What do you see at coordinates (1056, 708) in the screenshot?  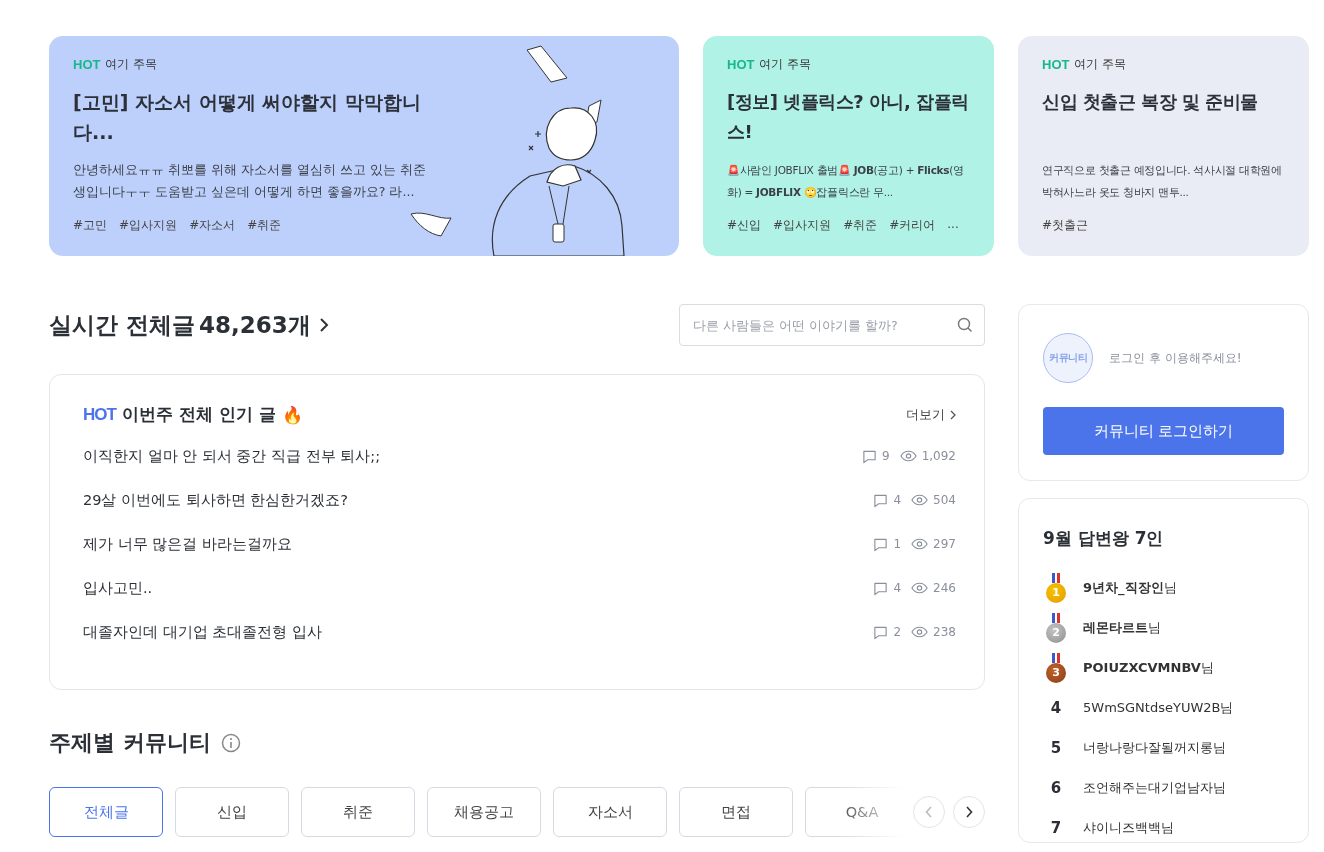 I see `rank-number: 4` at bounding box center [1056, 708].